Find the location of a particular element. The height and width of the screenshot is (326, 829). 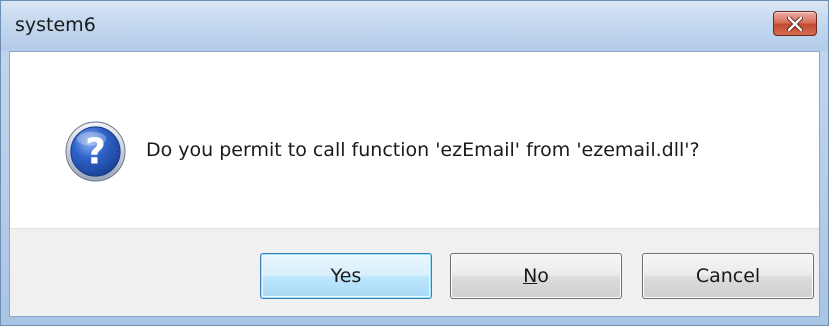

no-label-rest: o is located at coordinates (543, 276).